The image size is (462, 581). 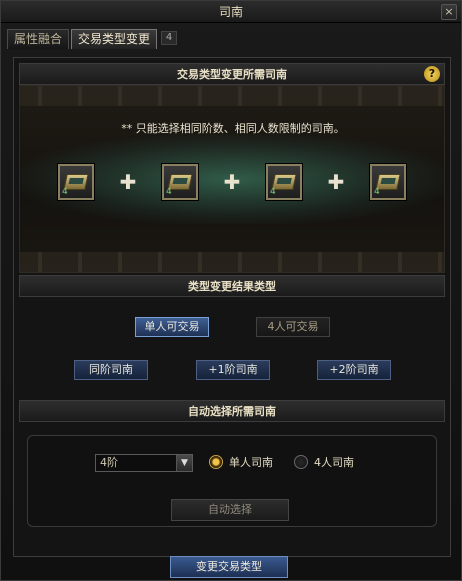 What do you see at coordinates (38, 39) in the screenshot?
I see `tab-attribute-fusion: 属性融合` at bounding box center [38, 39].